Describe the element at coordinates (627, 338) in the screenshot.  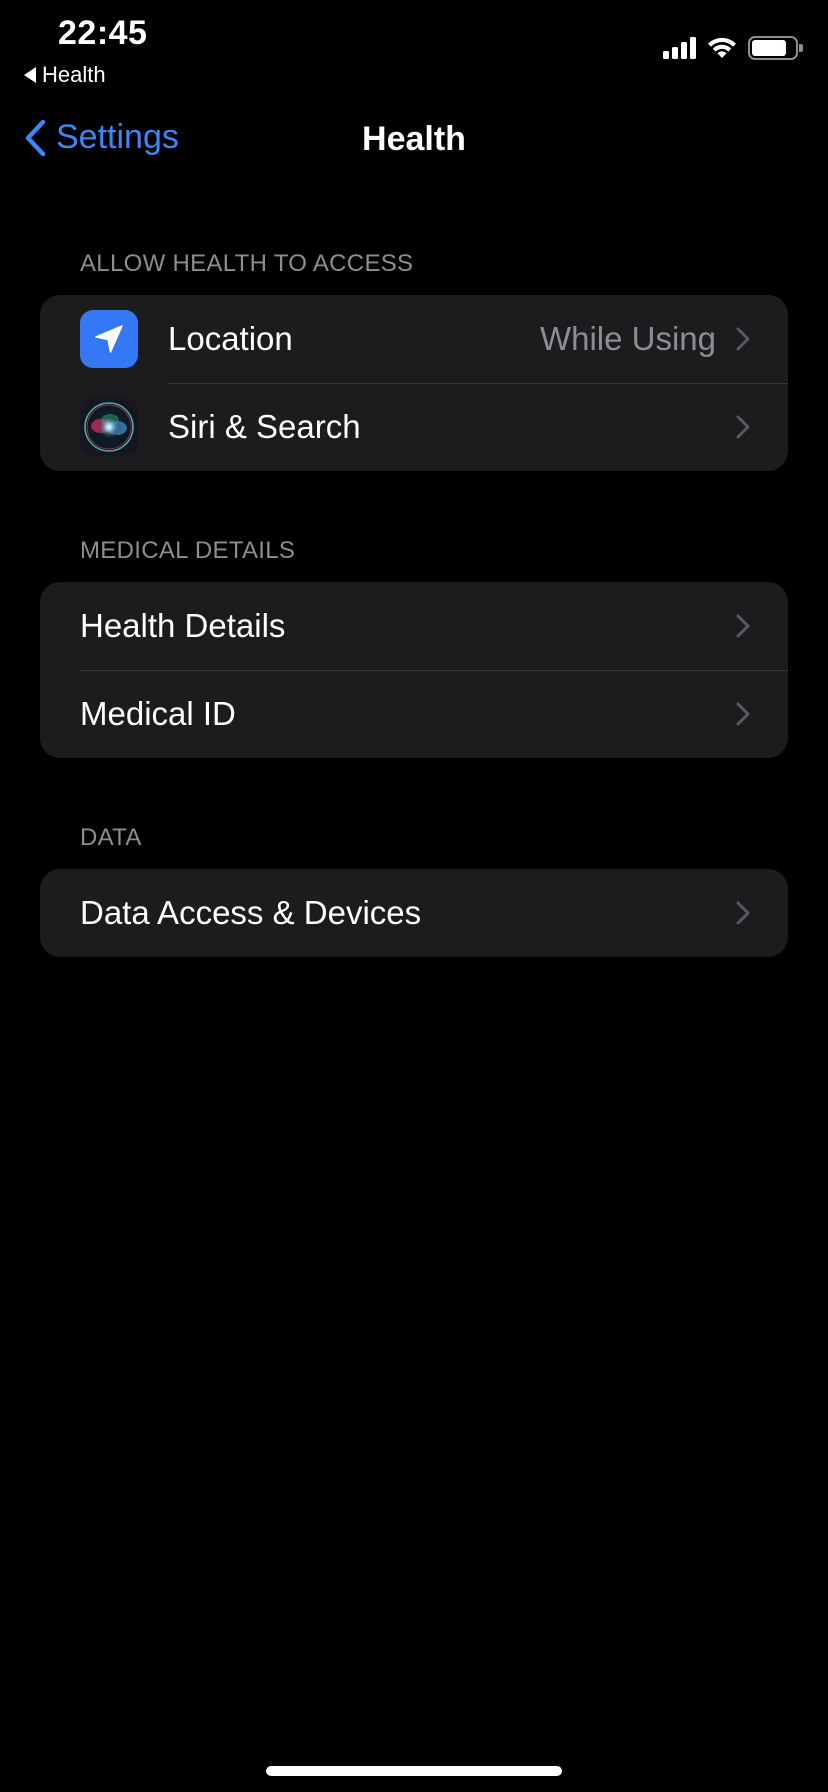
I see `row-value: While Using` at that location.